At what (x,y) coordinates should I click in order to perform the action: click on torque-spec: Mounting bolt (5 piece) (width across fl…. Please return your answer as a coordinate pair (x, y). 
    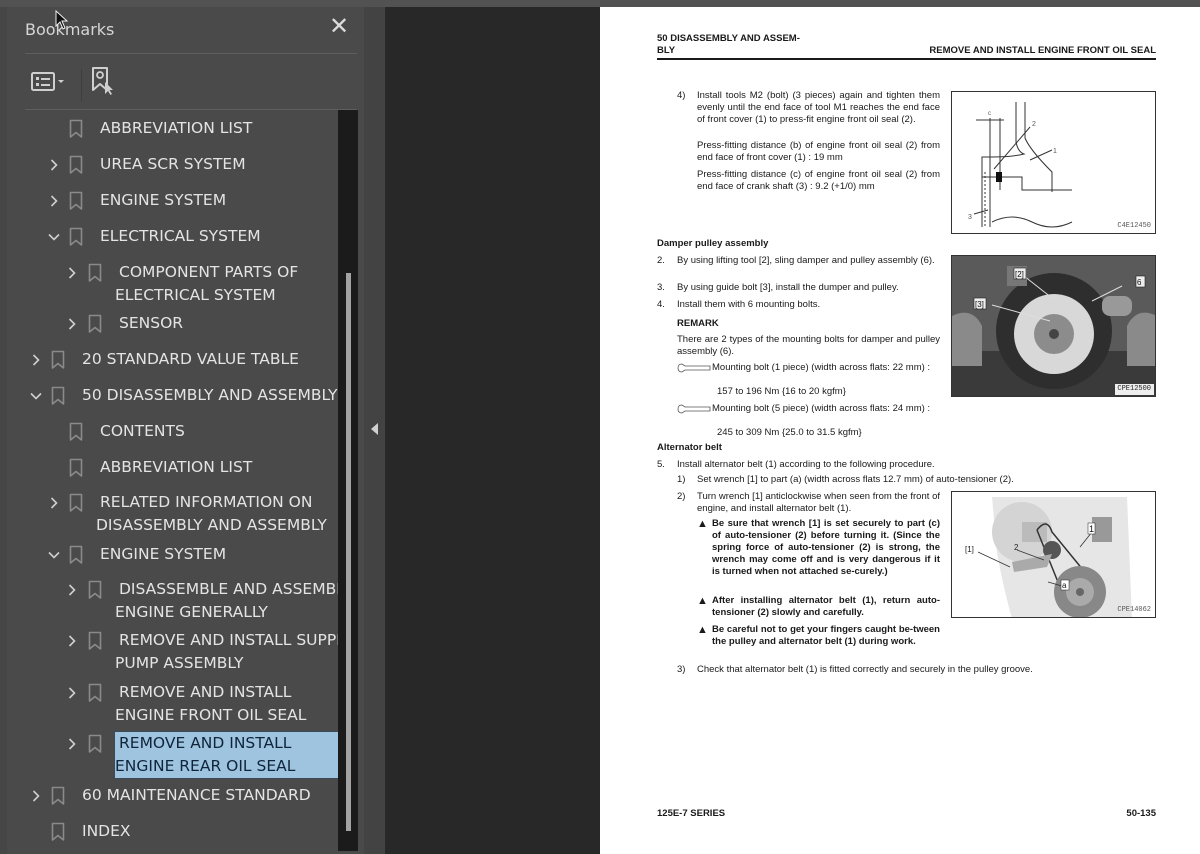
    Looking at the image, I should click on (821, 408).